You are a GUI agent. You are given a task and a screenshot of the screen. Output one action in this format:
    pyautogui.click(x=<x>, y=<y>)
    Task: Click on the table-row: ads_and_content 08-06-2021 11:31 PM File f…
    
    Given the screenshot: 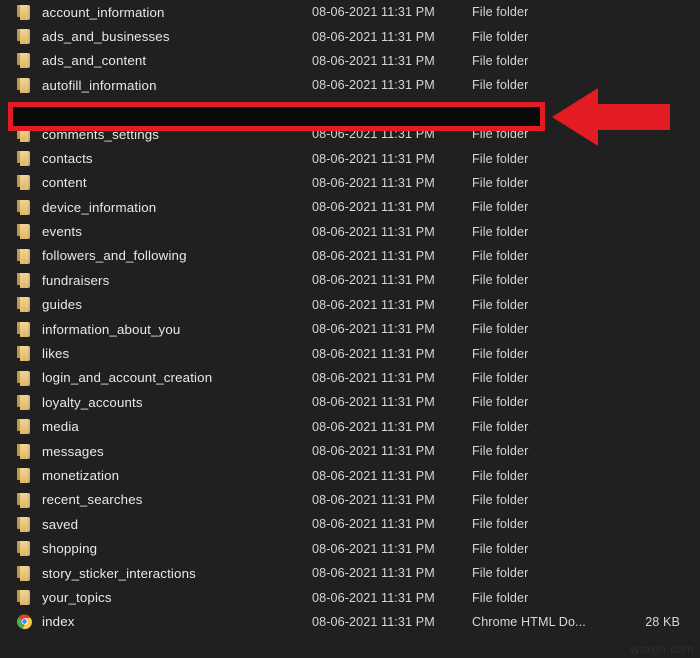 What is the action you would take?
    pyautogui.click(x=350, y=61)
    